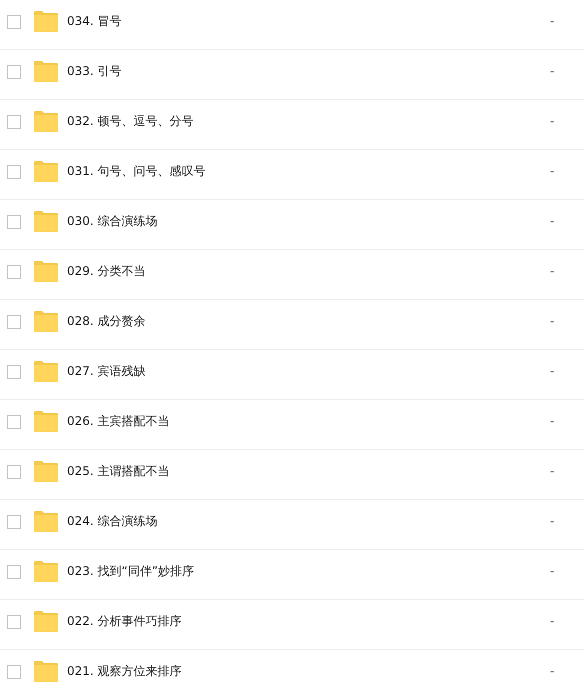 This screenshot has height=692, width=584. What do you see at coordinates (130, 571) in the screenshot?
I see `folder-name: 023. 找到“同伴”妙排序` at bounding box center [130, 571].